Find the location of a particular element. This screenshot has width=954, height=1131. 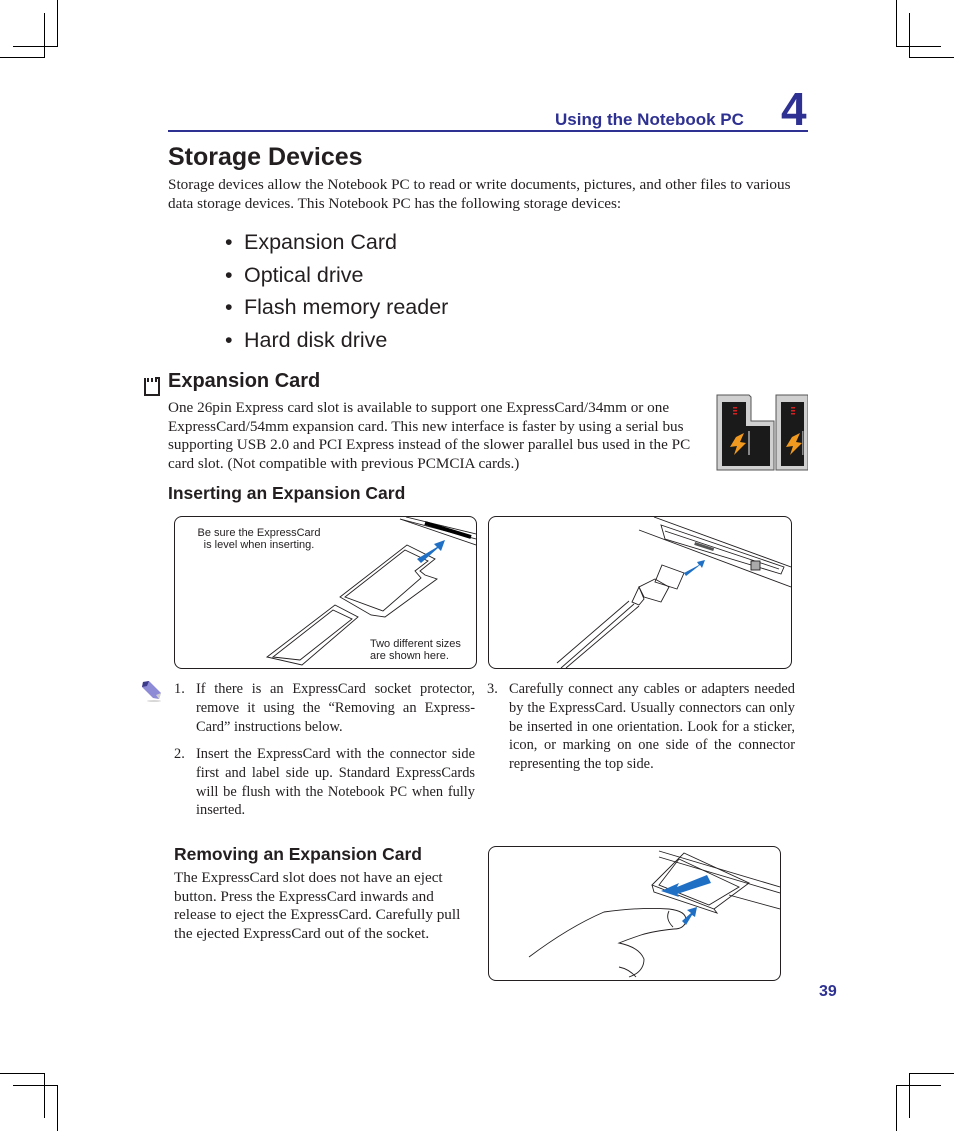

list-item: • Flash memory reader is located at coordinates (336, 309).